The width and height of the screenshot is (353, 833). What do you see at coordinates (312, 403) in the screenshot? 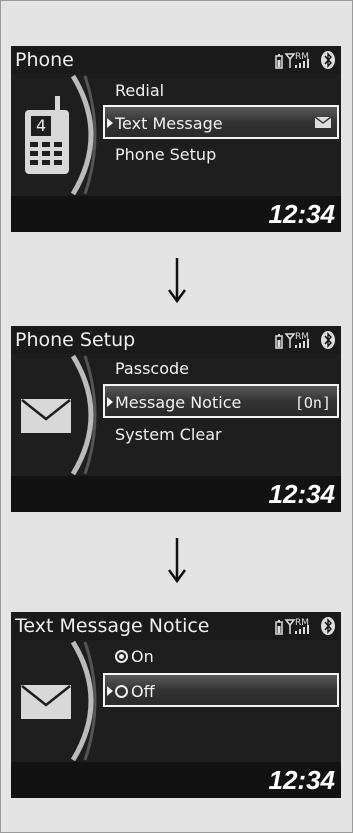
I see `message-notice-value: [On]` at bounding box center [312, 403].